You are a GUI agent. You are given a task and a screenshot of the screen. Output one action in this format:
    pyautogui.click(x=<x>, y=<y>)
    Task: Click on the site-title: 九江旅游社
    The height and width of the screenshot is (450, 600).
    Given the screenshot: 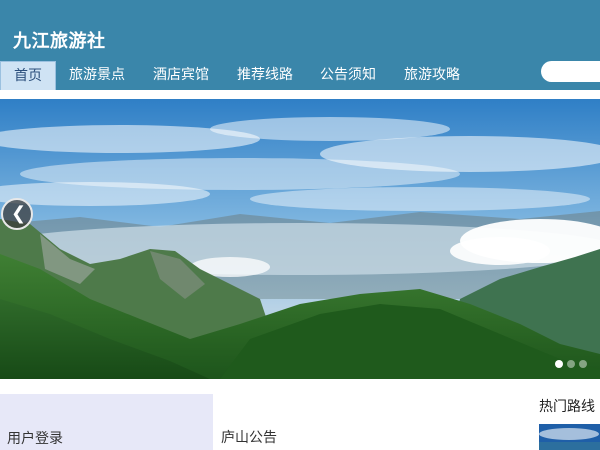 What is the action you would take?
    pyautogui.click(x=59, y=40)
    